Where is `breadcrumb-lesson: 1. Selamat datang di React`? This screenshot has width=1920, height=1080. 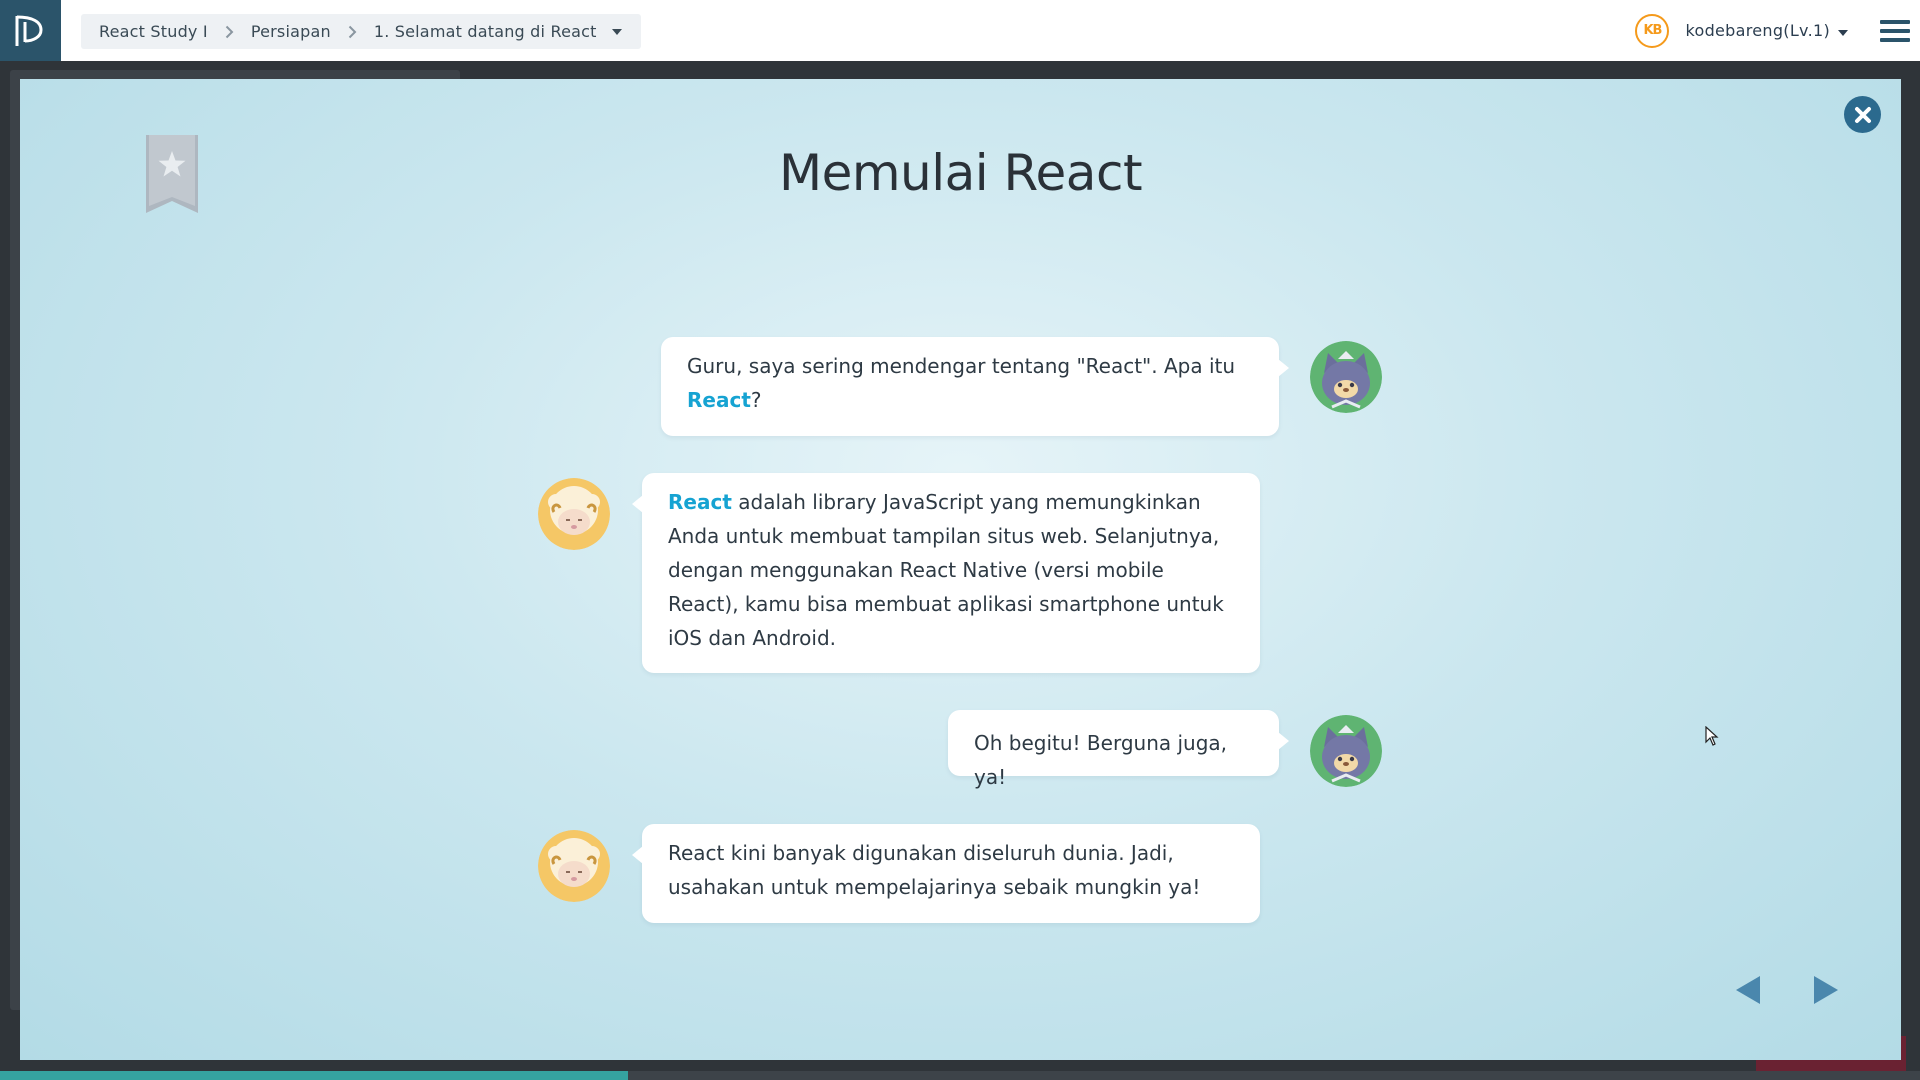
breadcrumb-lesson: 1. Selamat datang di React is located at coordinates (485, 31).